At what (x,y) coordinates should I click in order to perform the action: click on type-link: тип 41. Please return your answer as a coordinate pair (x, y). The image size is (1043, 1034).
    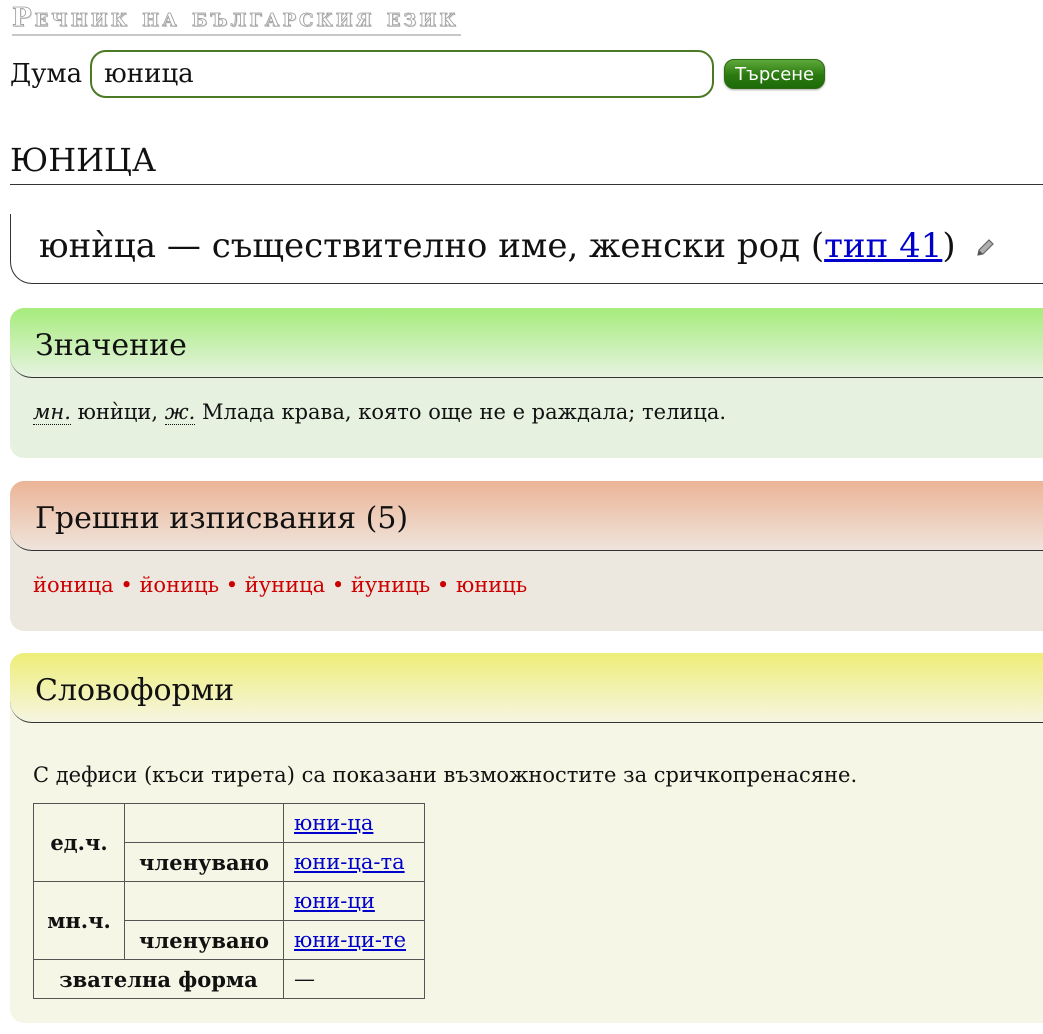
    Looking at the image, I should click on (883, 246).